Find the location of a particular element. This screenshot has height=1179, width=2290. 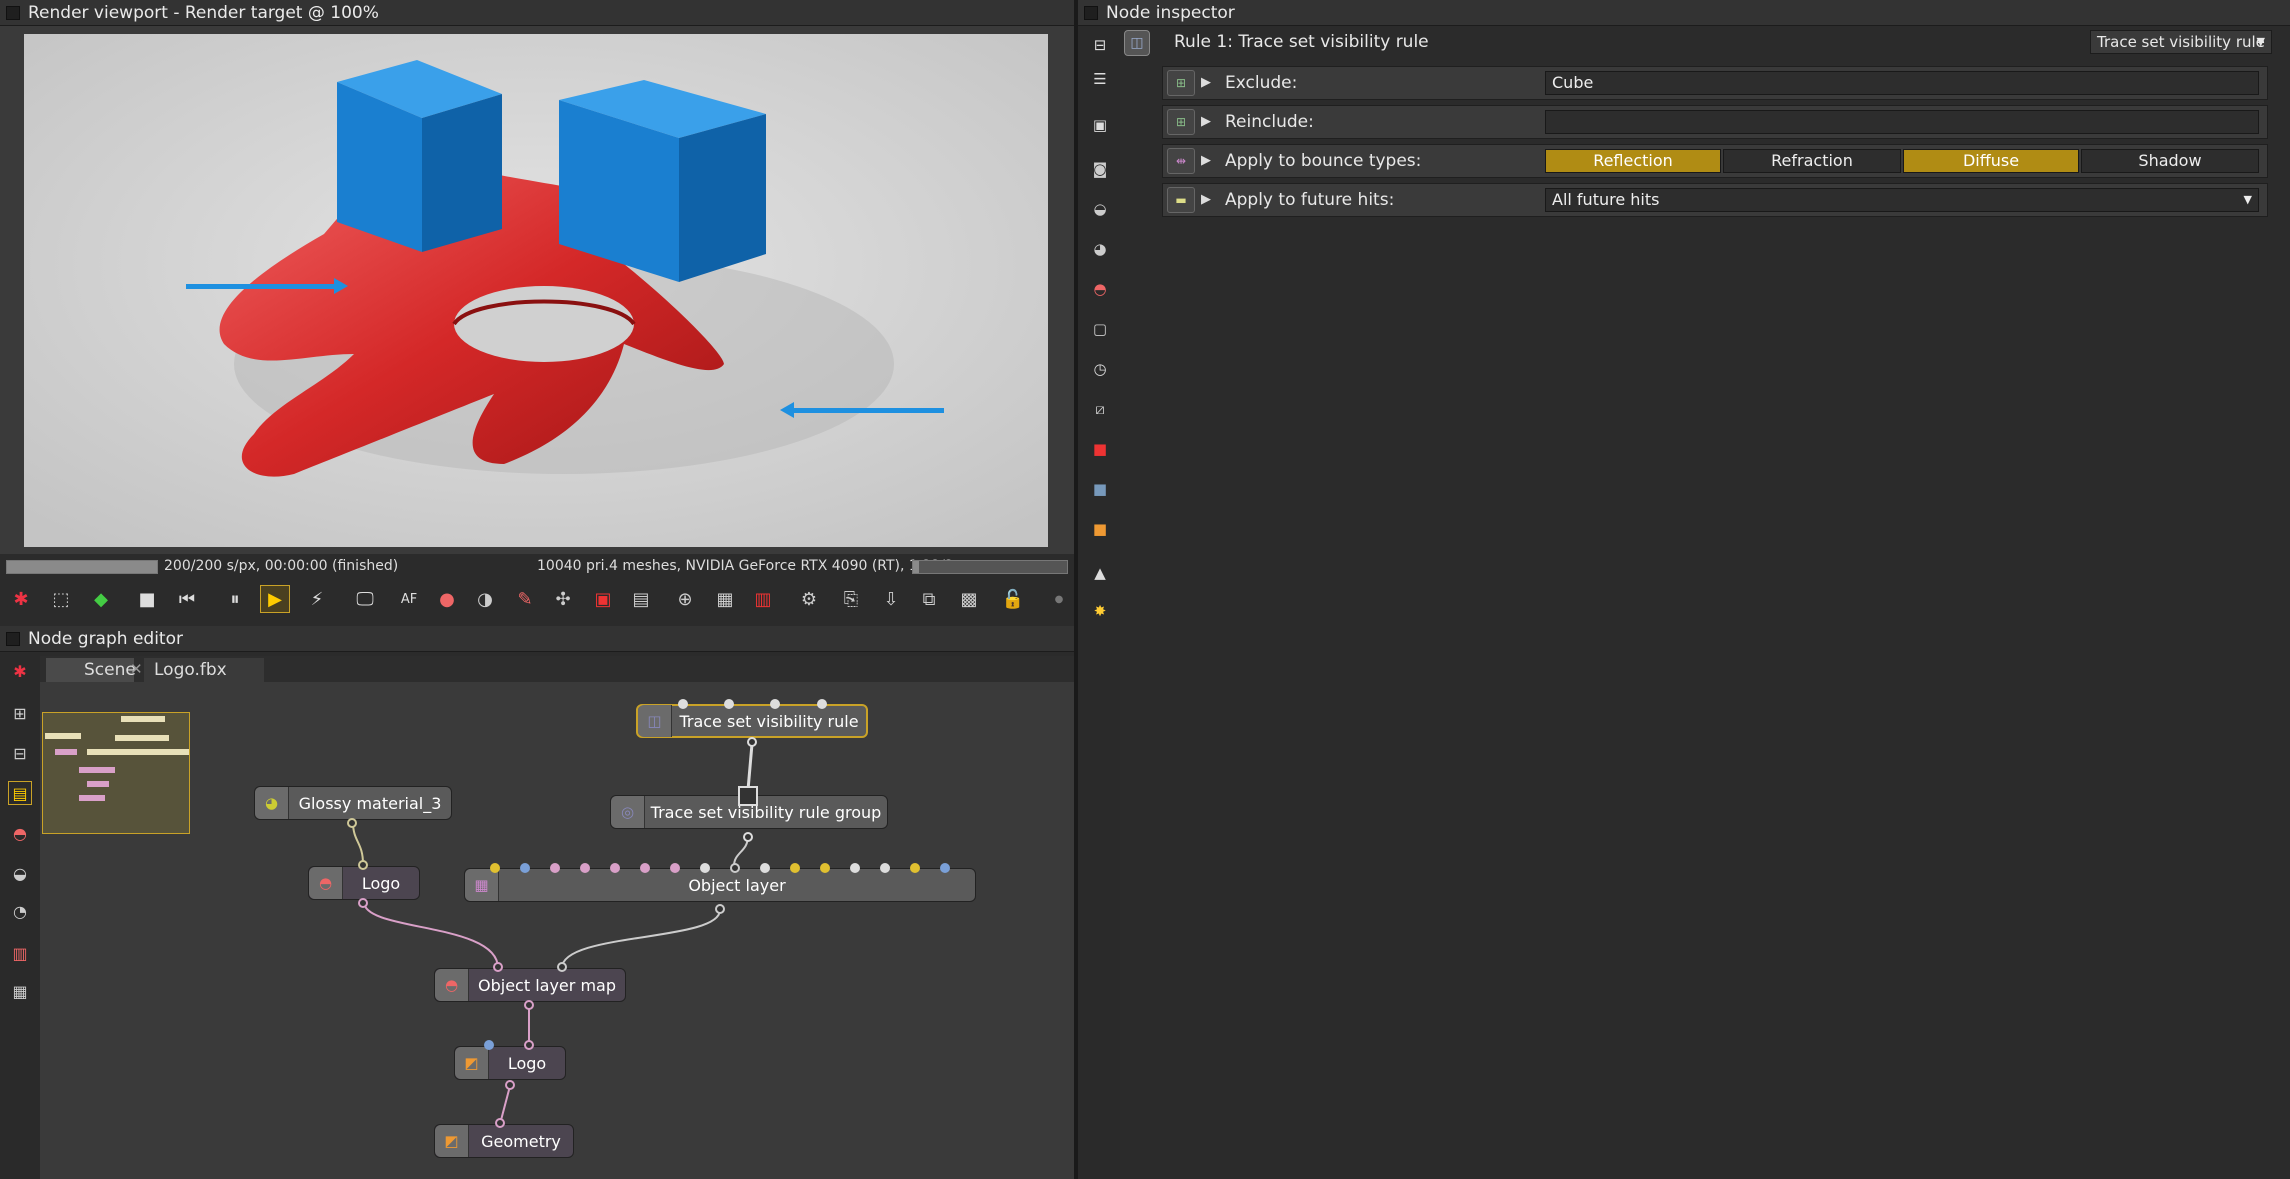

image-icon: ▣ is located at coordinates (1100, 125).